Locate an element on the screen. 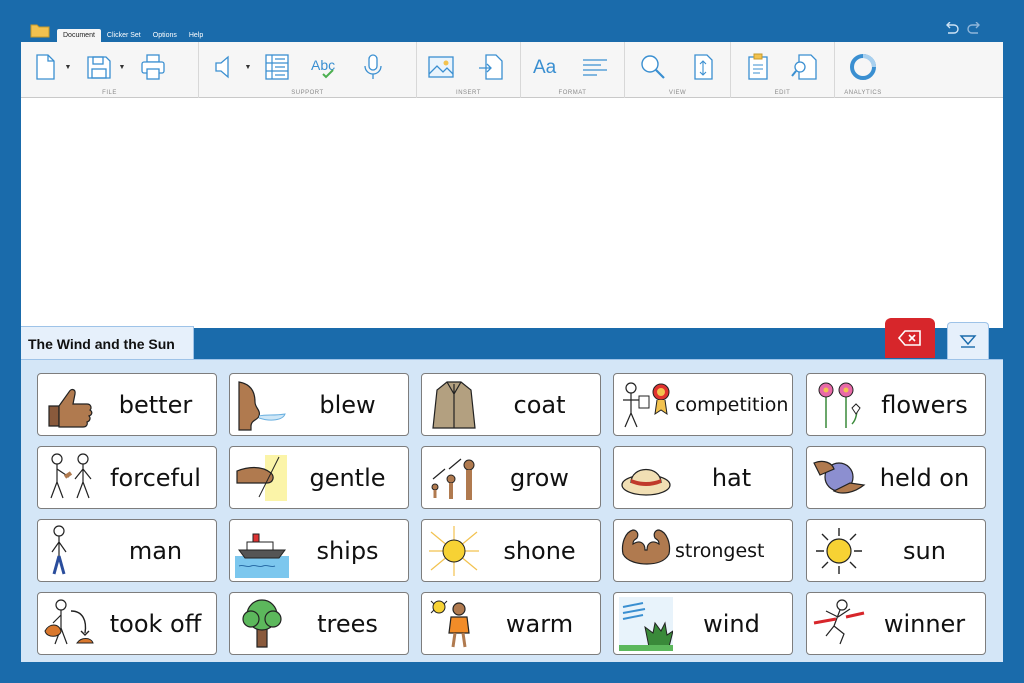 Image resolution: width=1024 pixels, height=683 pixels. print-button is located at coordinates (153, 67).